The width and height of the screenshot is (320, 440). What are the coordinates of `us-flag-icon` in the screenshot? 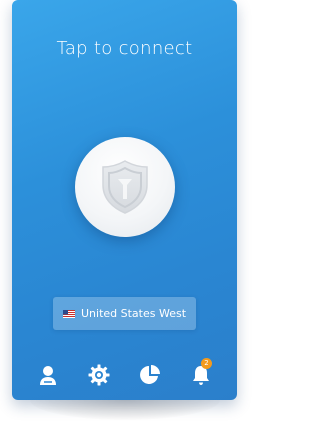 It's located at (68, 313).